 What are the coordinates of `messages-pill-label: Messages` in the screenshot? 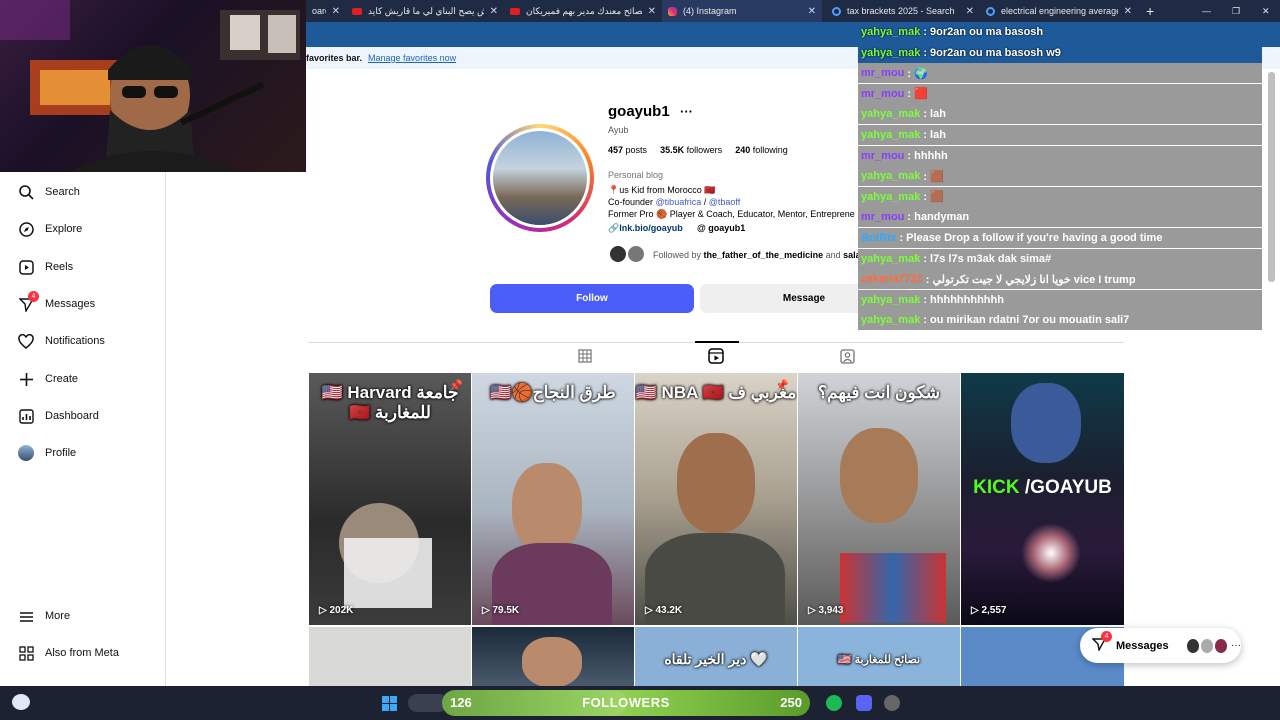 It's located at (1142, 645).